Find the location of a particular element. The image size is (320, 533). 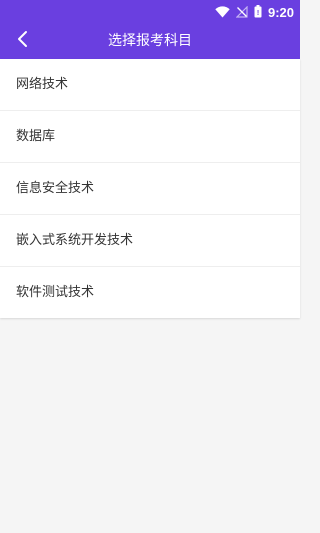

battery-icon: ! is located at coordinates (258, 12).